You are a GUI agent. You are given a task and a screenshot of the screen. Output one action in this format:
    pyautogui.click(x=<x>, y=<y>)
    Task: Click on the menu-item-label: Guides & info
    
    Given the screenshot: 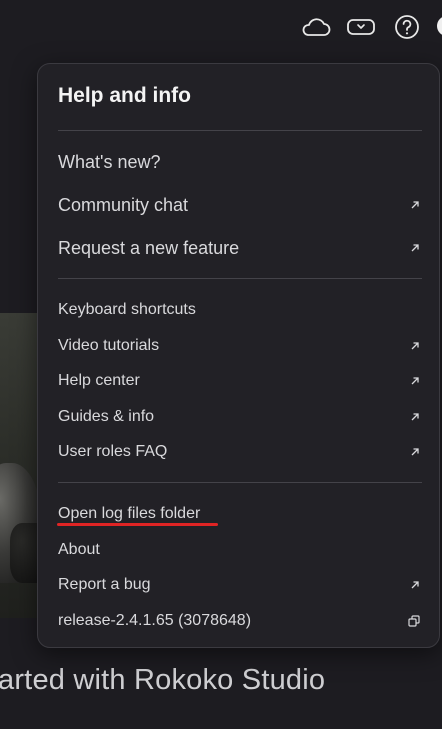 What is the action you would take?
    pyautogui.click(x=106, y=416)
    